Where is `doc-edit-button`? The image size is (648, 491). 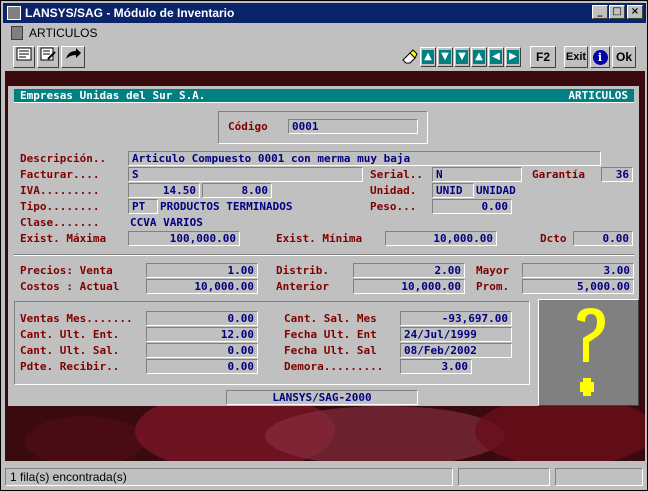 doc-edit-button is located at coordinates (48, 57).